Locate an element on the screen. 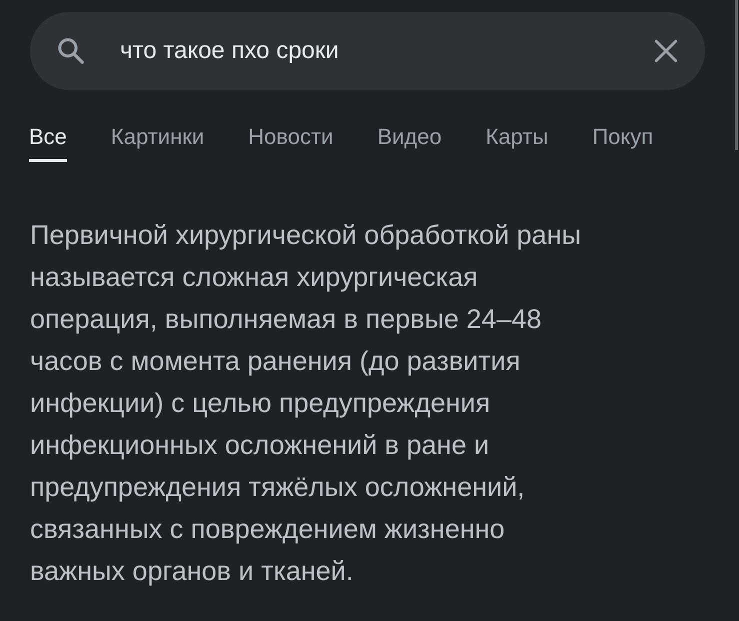 The image size is (739, 621). tab: Покуп is located at coordinates (623, 141).